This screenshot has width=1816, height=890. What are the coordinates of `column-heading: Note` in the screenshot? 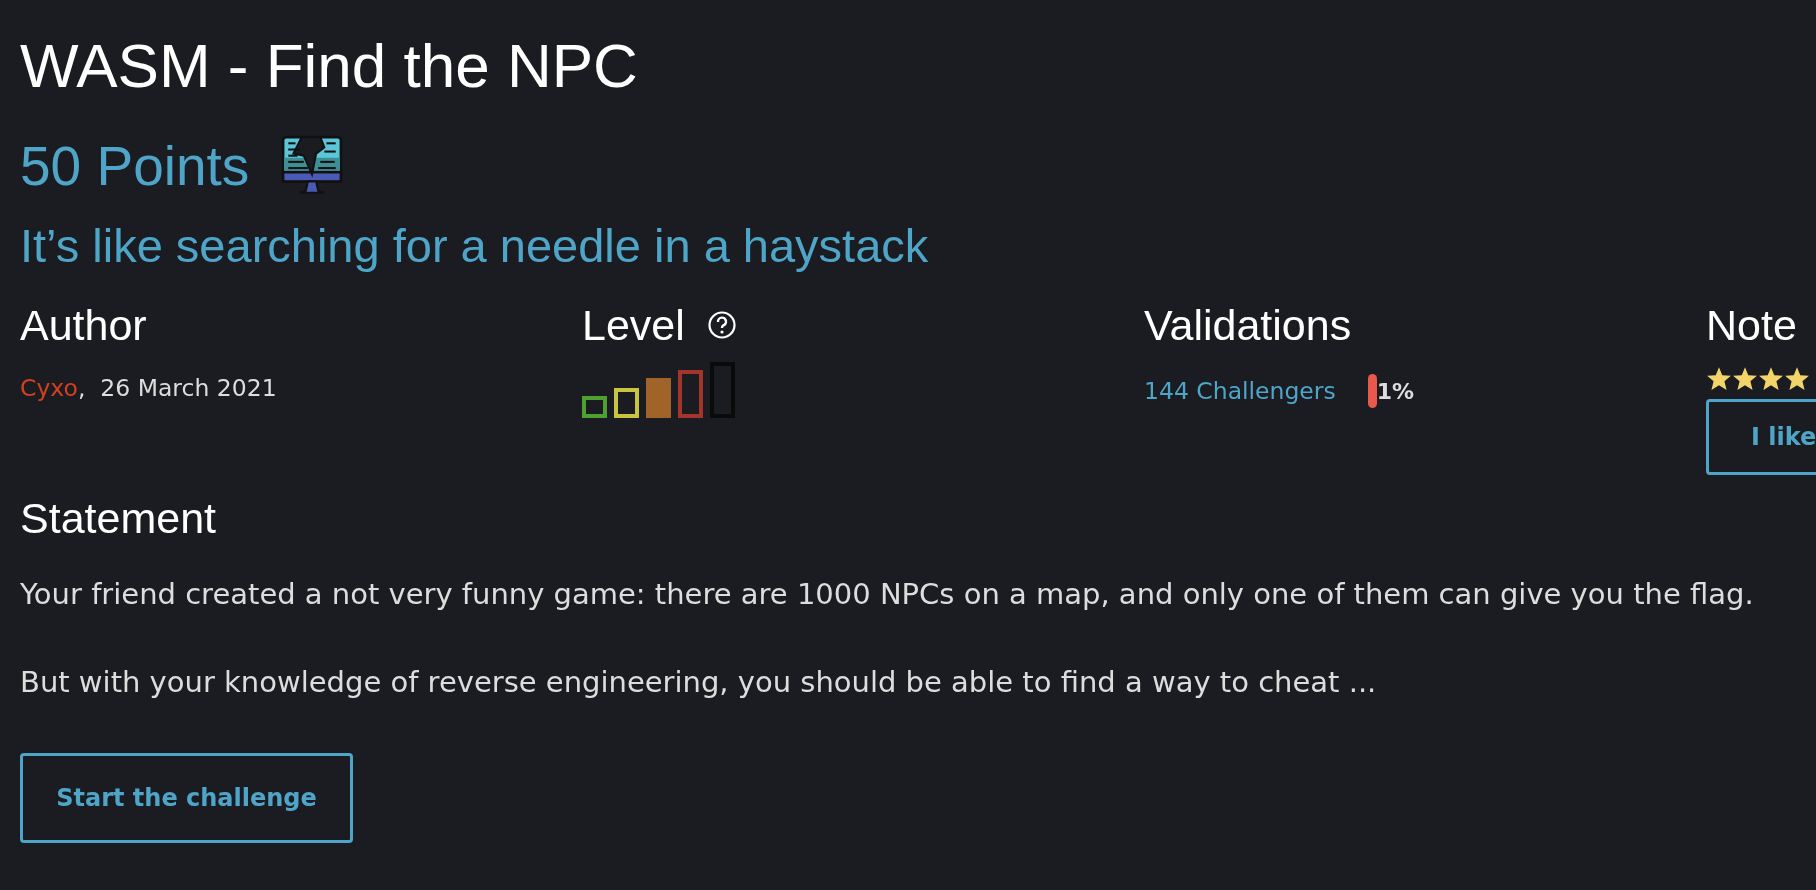 It's located at (1752, 325).